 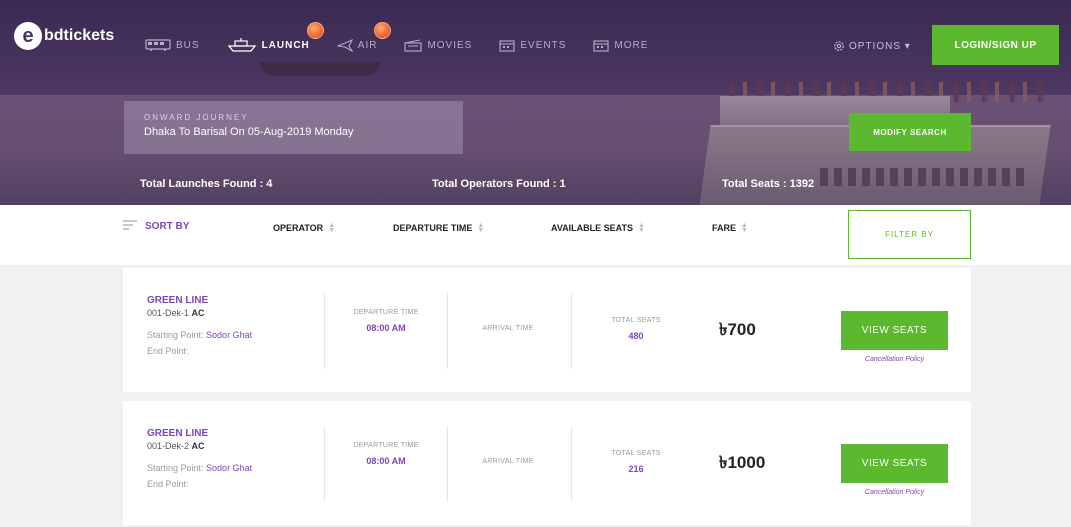 I want to click on small-boat-silhouette, so click(x=320, y=69).